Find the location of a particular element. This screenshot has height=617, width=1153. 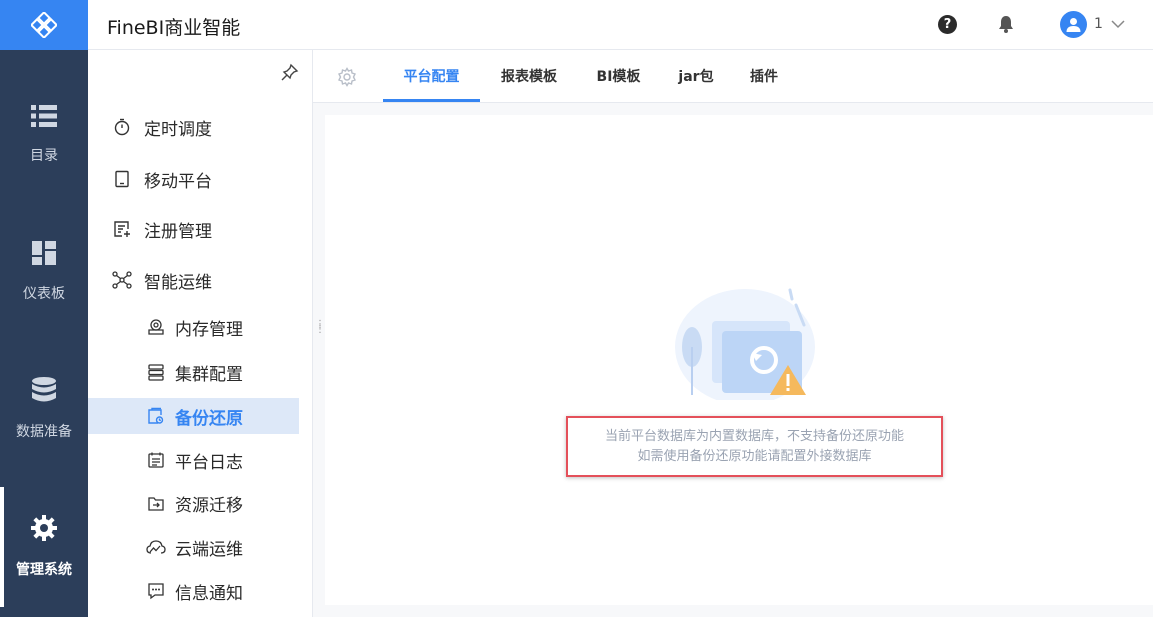

logo-icon is located at coordinates (44, 25).